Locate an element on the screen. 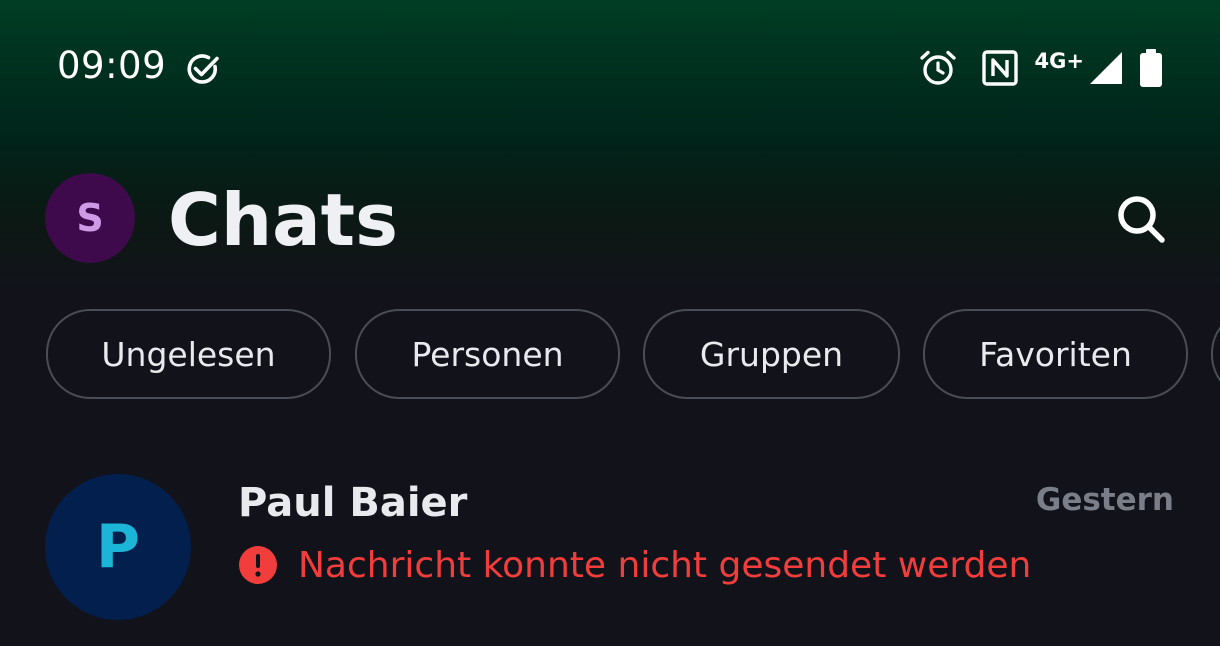 Image resolution: width=1220 pixels, height=646 pixels. profile-avatar: S is located at coordinates (90, 218).